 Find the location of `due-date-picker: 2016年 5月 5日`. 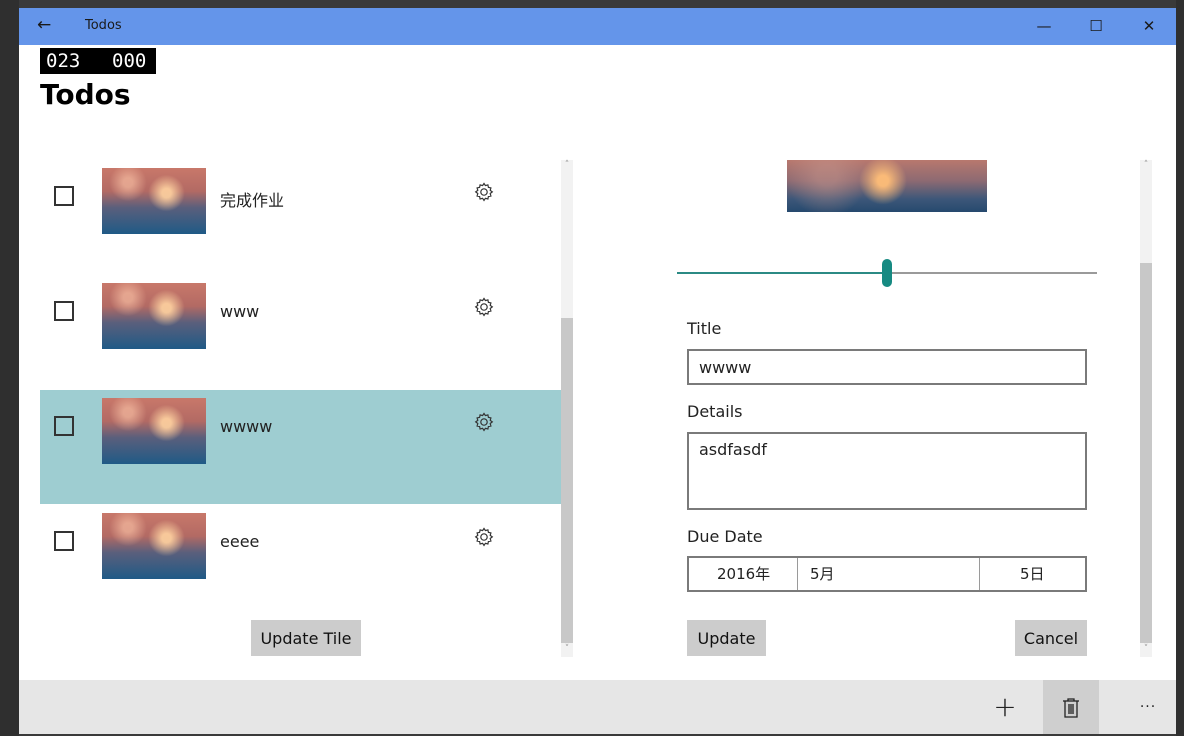

due-date-picker: 2016年 5月 5日 is located at coordinates (887, 574).